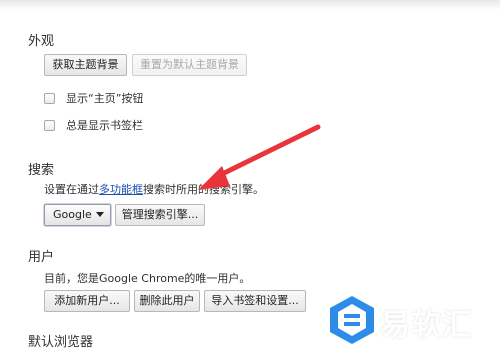  Describe the element at coordinates (426, 325) in the screenshot. I see `watermark-text: 易软汇` at that location.